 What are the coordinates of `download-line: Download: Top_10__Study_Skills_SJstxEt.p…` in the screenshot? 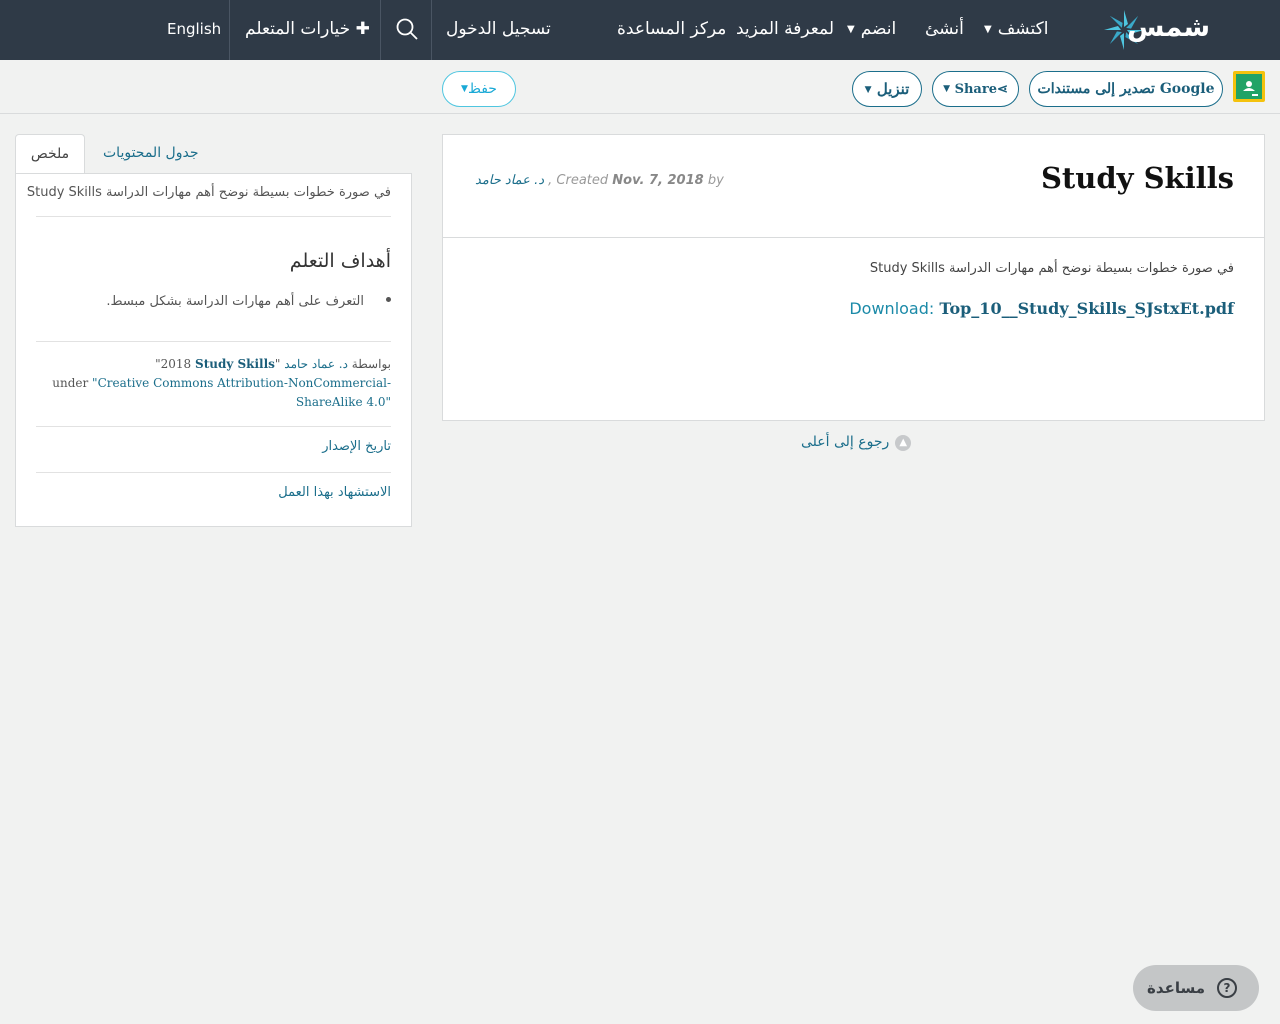 It's located at (1041, 308).